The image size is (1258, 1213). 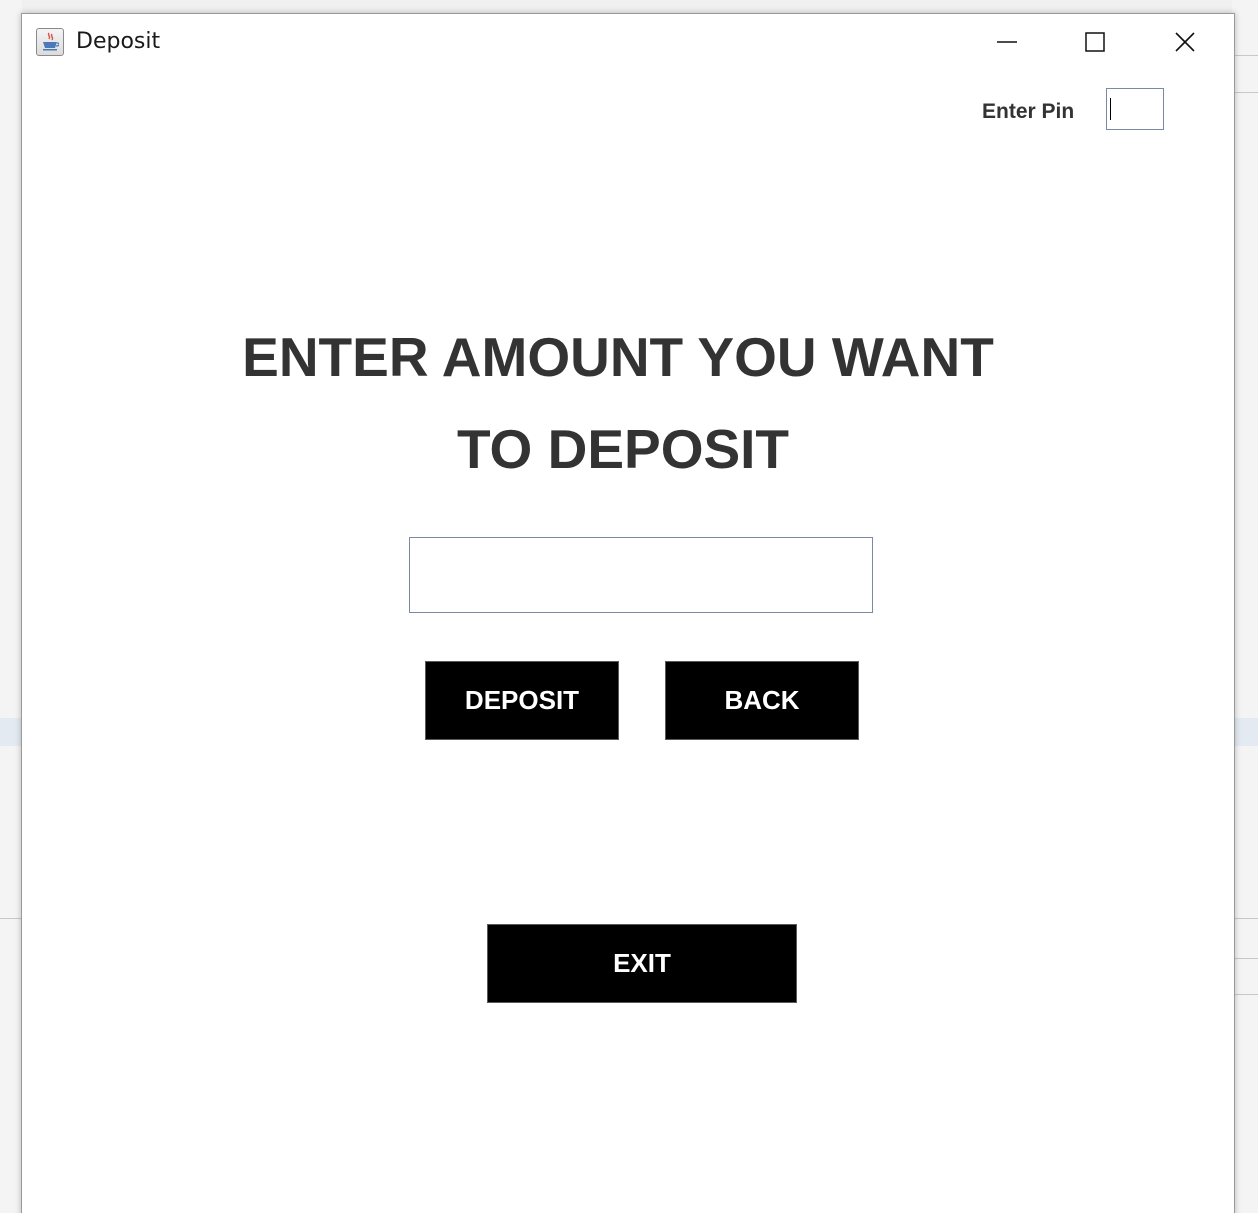 I want to click on minimize-button, so click(x=1007, y=42).